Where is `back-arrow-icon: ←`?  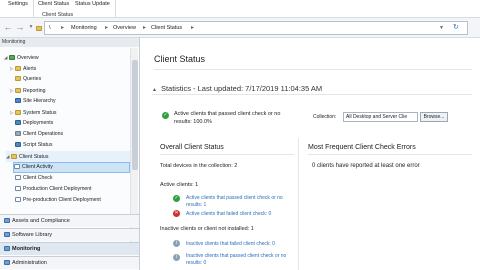
back-arrow-icon: ← is located at coordinates (8, 27).